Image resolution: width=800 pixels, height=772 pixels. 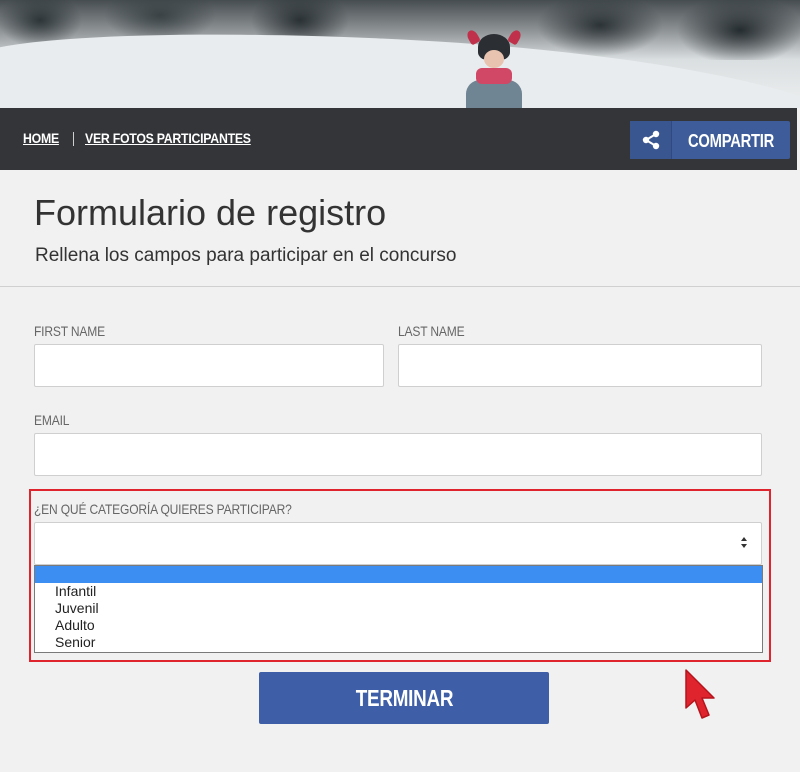 I want to click on share-button: COMPARTIR, so click(x=710, y=140).